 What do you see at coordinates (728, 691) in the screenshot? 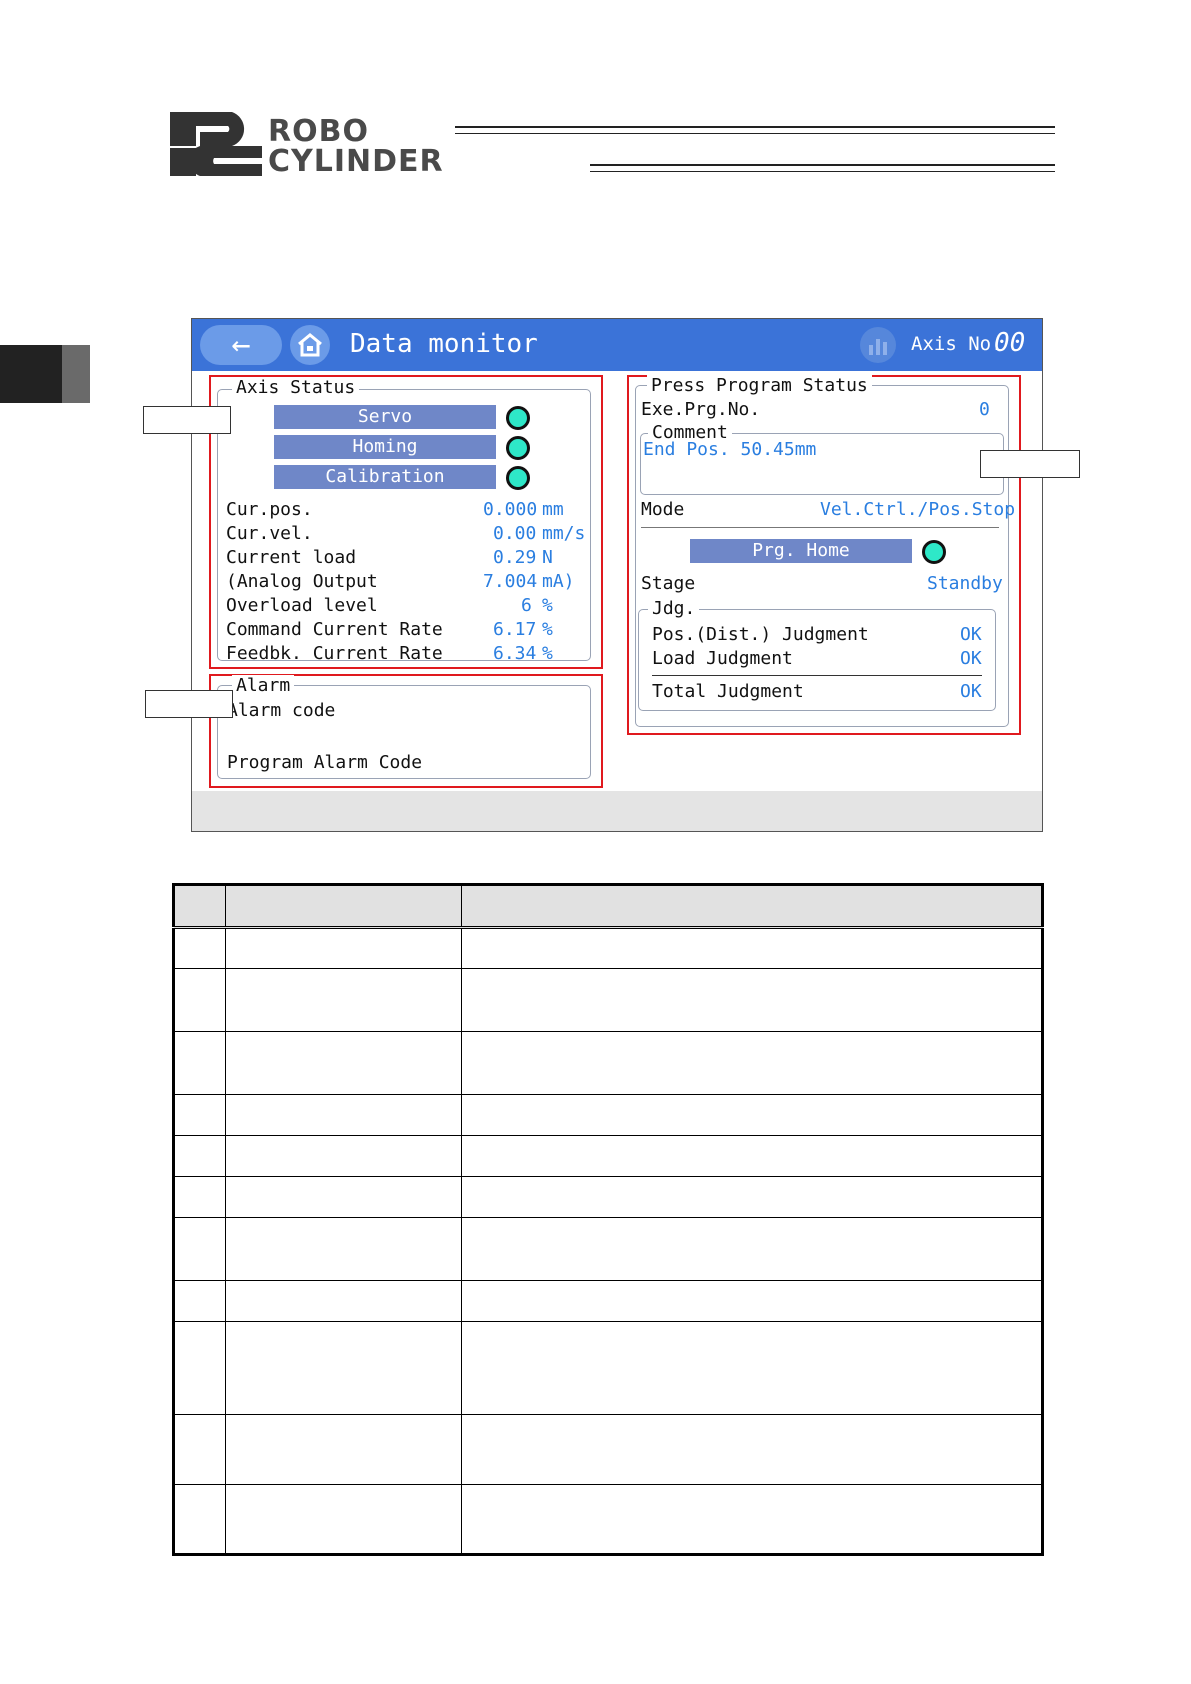
I see `total-judgment-label: Total Judgment` at bounding box center [728, 691].